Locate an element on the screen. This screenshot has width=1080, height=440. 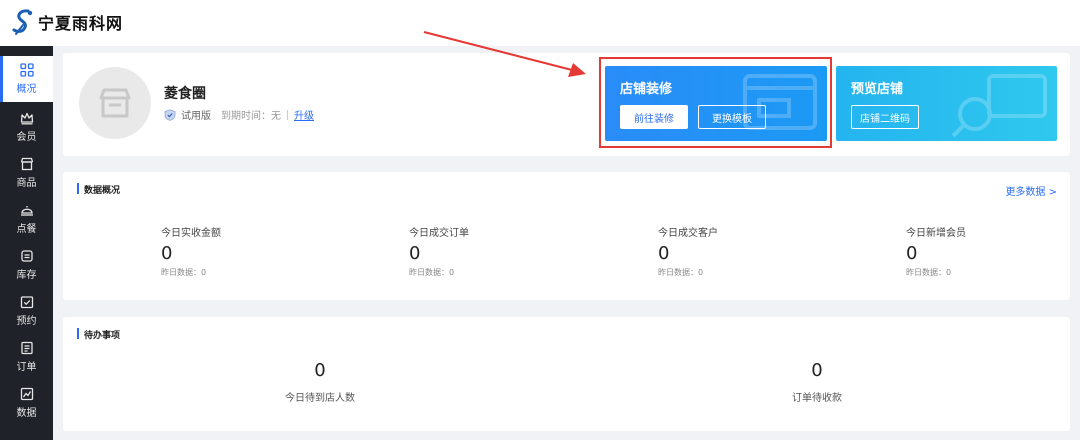
expiry-text: 到期时间：无 is located at coordinates (251, 116).